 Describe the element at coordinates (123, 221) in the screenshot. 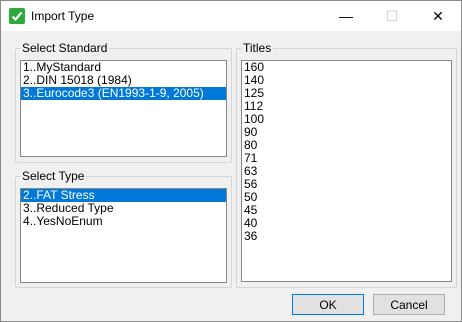

I see `list-item: 4..YesNoEnum` at that location.